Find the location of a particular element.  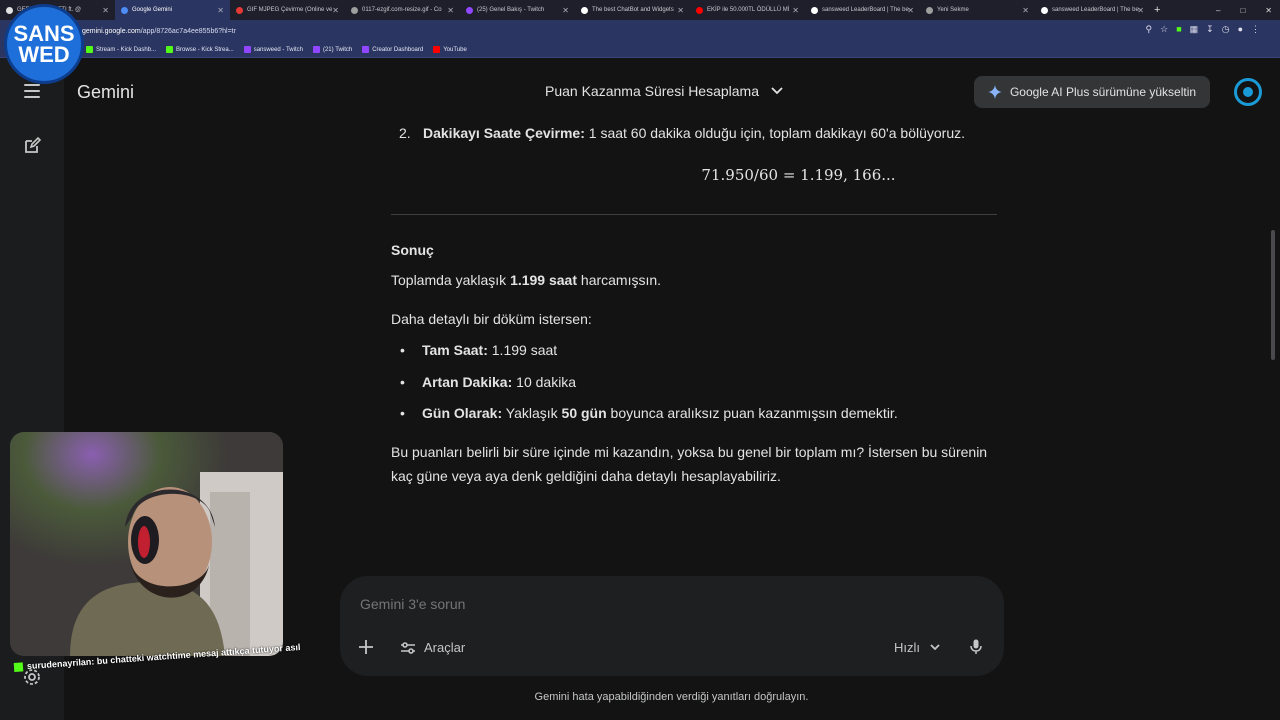

puzzle-icon: ▦ is located at coordinates (1194, 29).